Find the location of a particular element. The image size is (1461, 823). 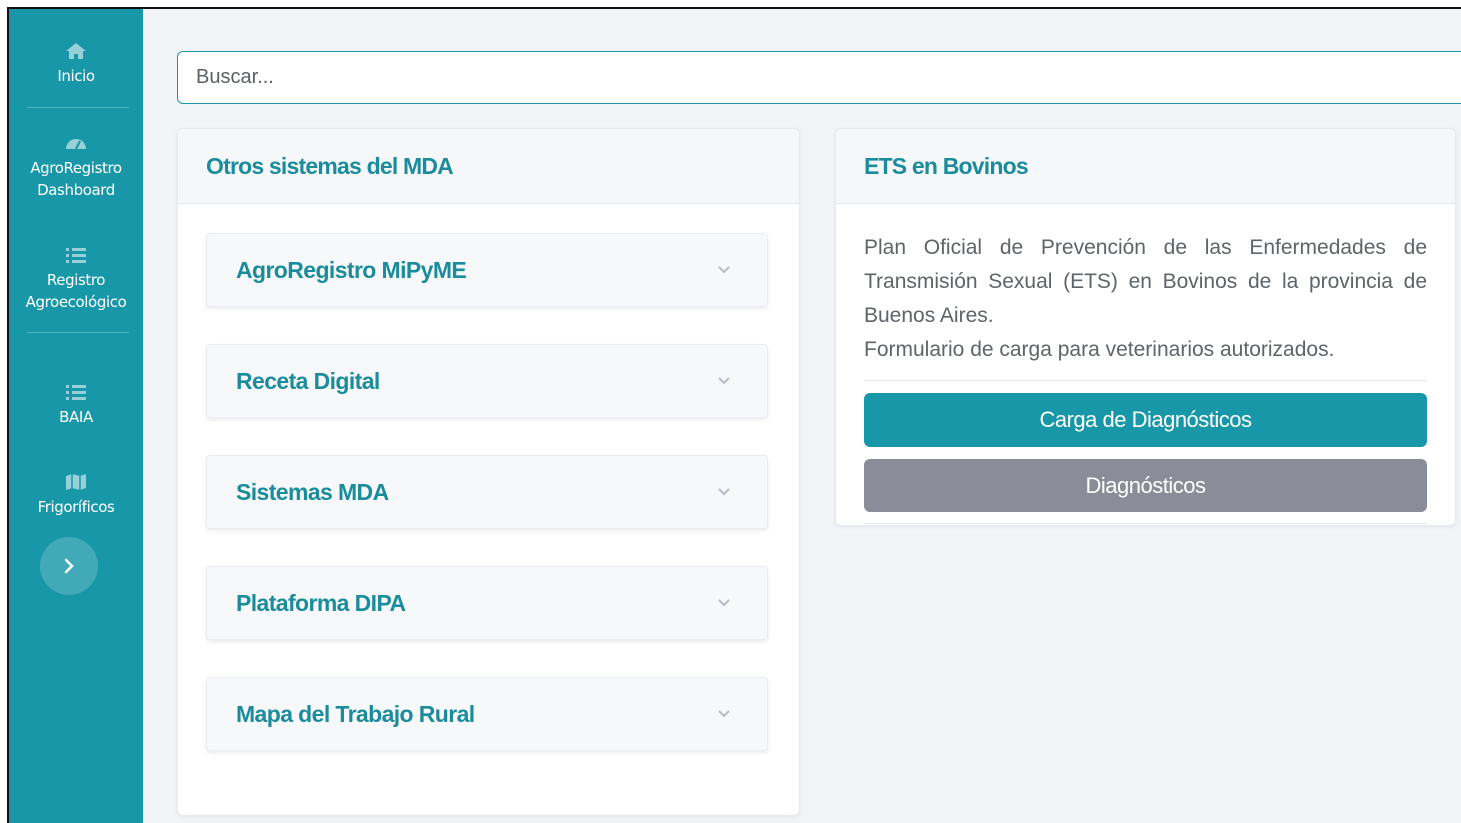

card-title: Otros sistemas del MDA is located at coordinates (330, 165).